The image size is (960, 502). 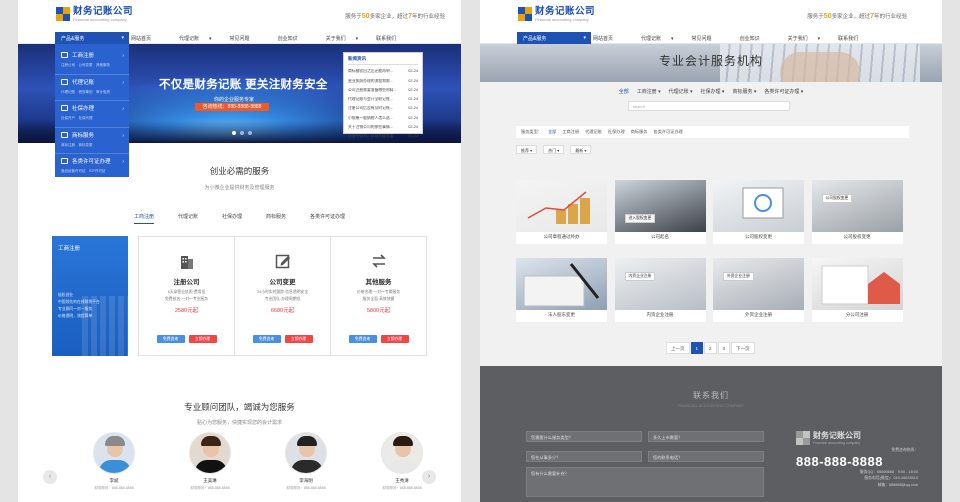 I want to click on dropdown-item: 商标服务 商标注册 商标变更 ›, so click(x=92, y=141).